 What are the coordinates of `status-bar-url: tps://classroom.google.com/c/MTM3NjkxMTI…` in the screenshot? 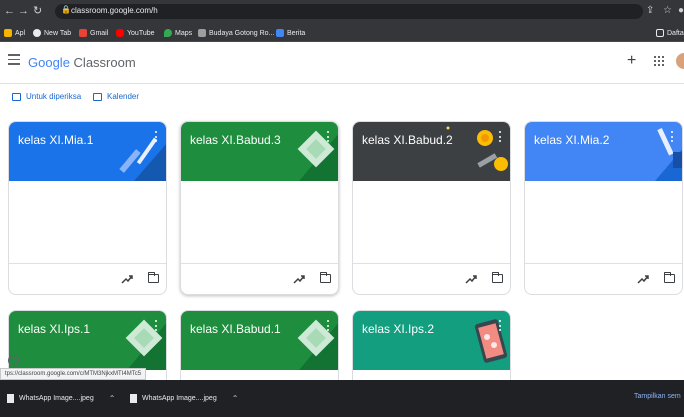 It's located at (73, 374).